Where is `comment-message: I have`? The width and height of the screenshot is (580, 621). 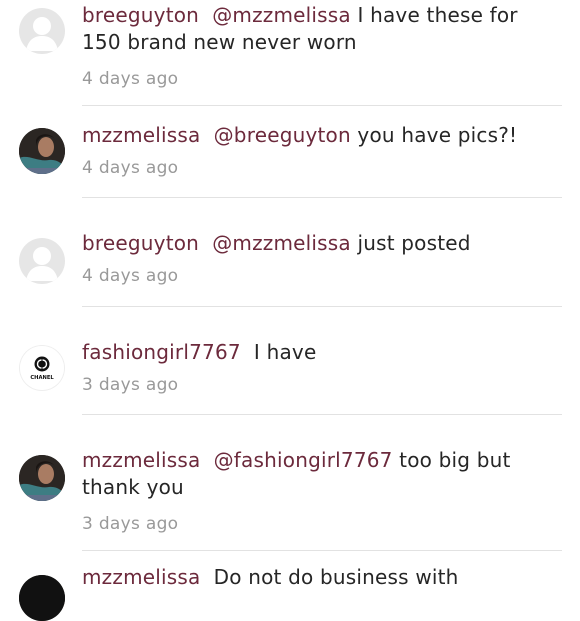 comment-message: I have is located at coordinates (285, 352).